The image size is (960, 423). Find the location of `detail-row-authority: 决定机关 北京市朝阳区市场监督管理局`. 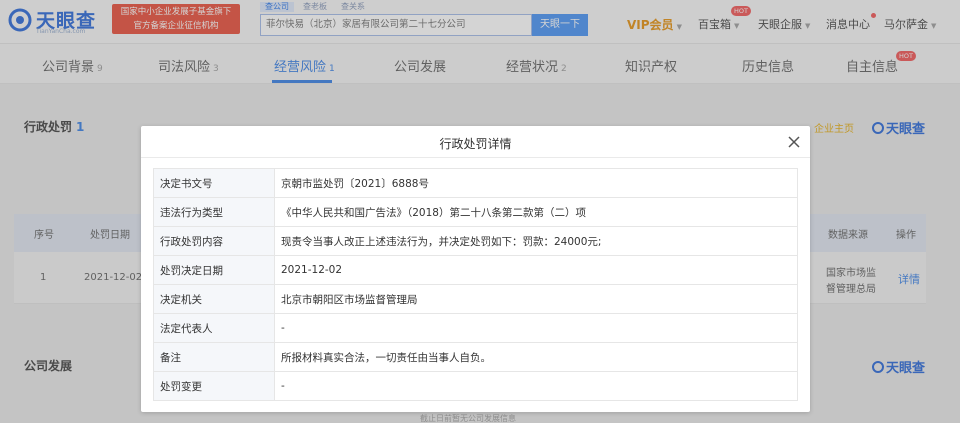

detail-row-authority: 决定机关 北京市朝阳区市场监督管理局 is located at coordinates (475, 299).